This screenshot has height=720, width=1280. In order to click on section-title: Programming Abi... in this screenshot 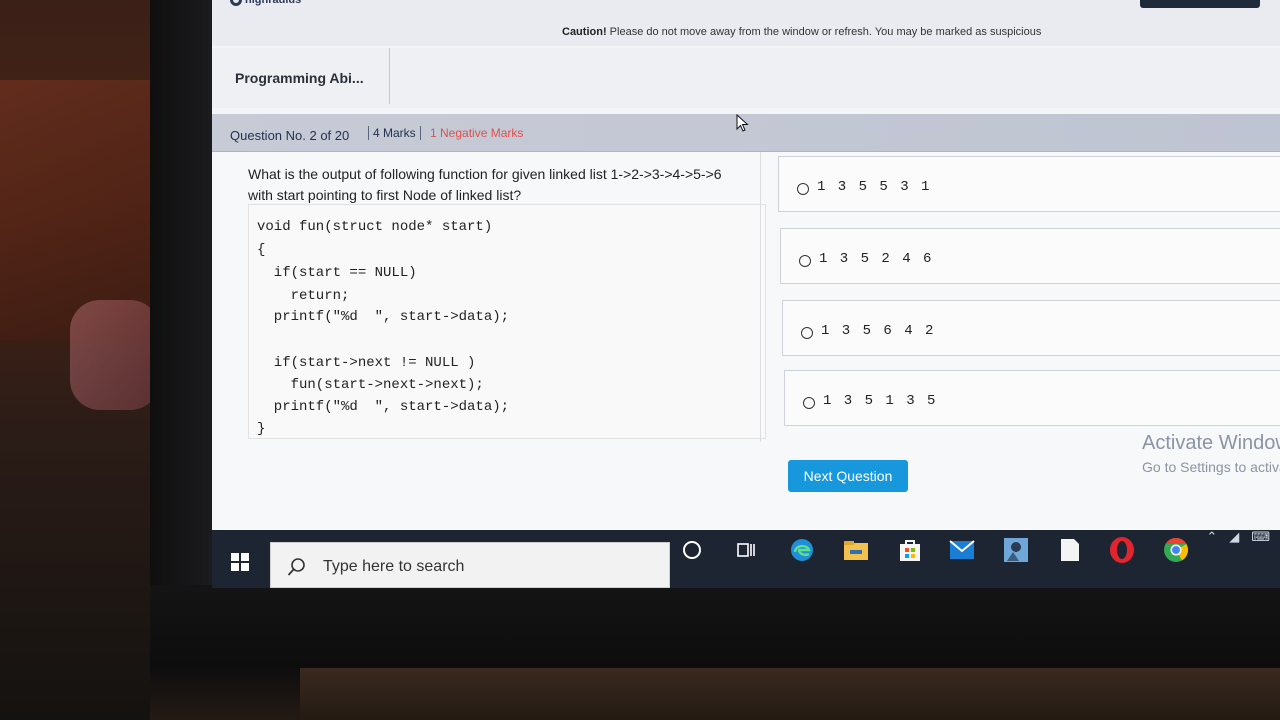, I will do `click(299, 78)`.